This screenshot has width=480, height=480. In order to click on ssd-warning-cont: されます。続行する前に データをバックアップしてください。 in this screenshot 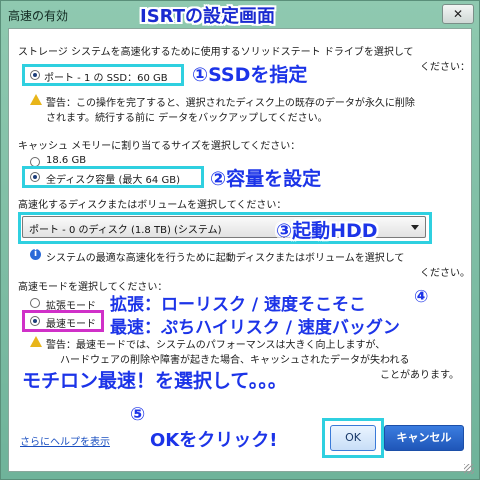, I will do `click(187, 118)`.